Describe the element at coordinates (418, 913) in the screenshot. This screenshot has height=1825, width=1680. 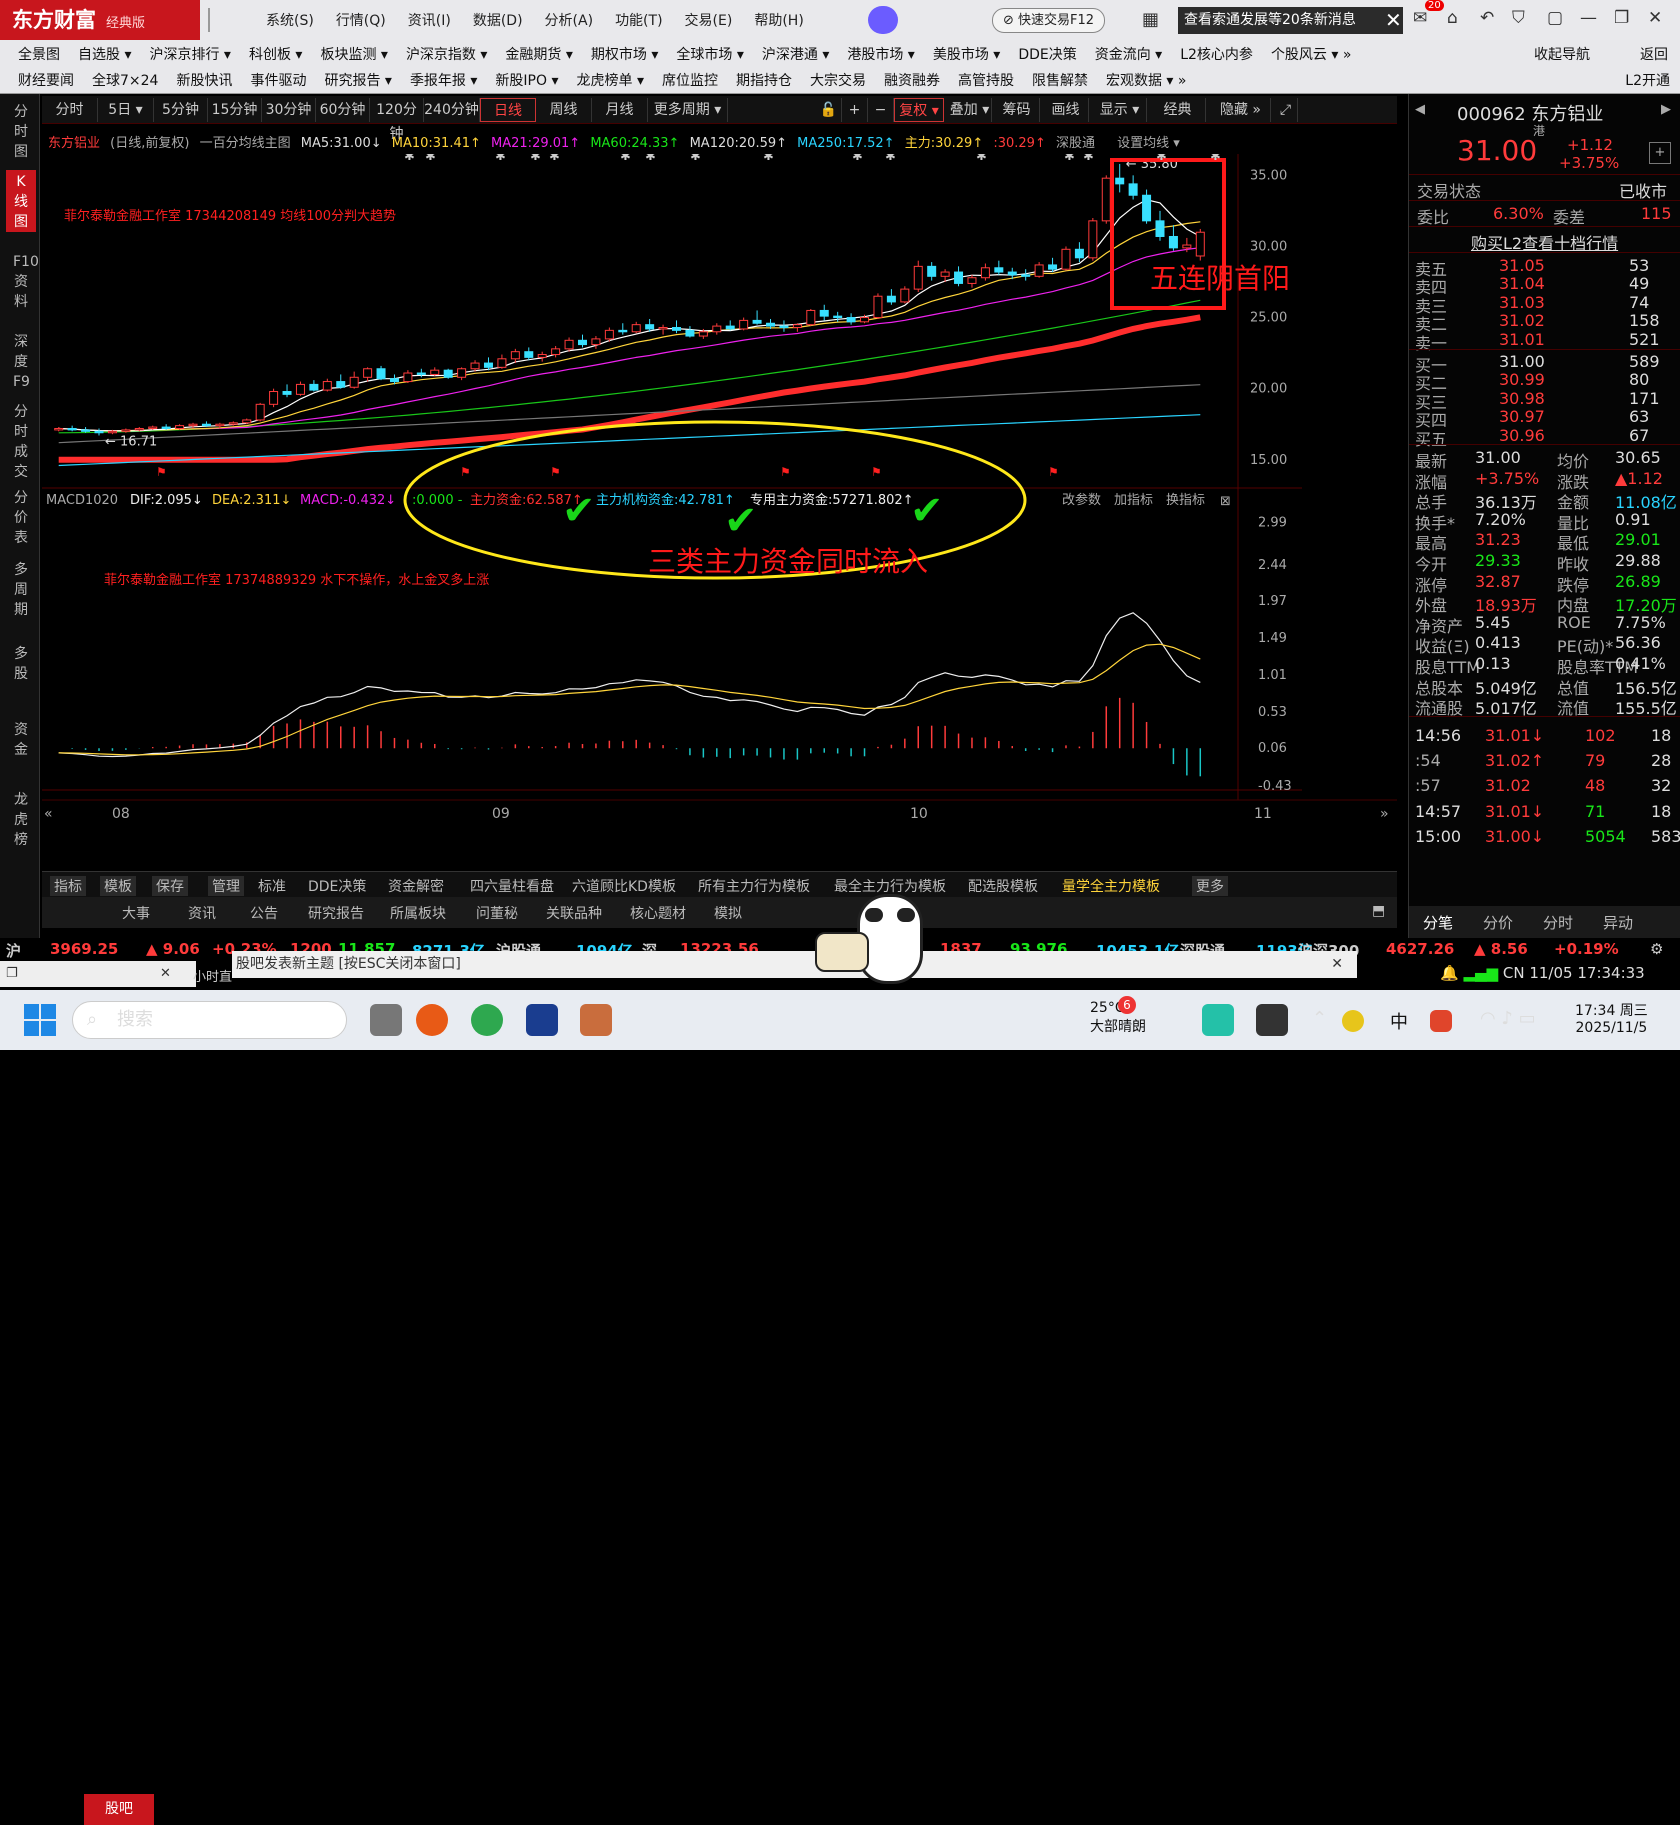
I see `info-tab: 所属板块` at that location.